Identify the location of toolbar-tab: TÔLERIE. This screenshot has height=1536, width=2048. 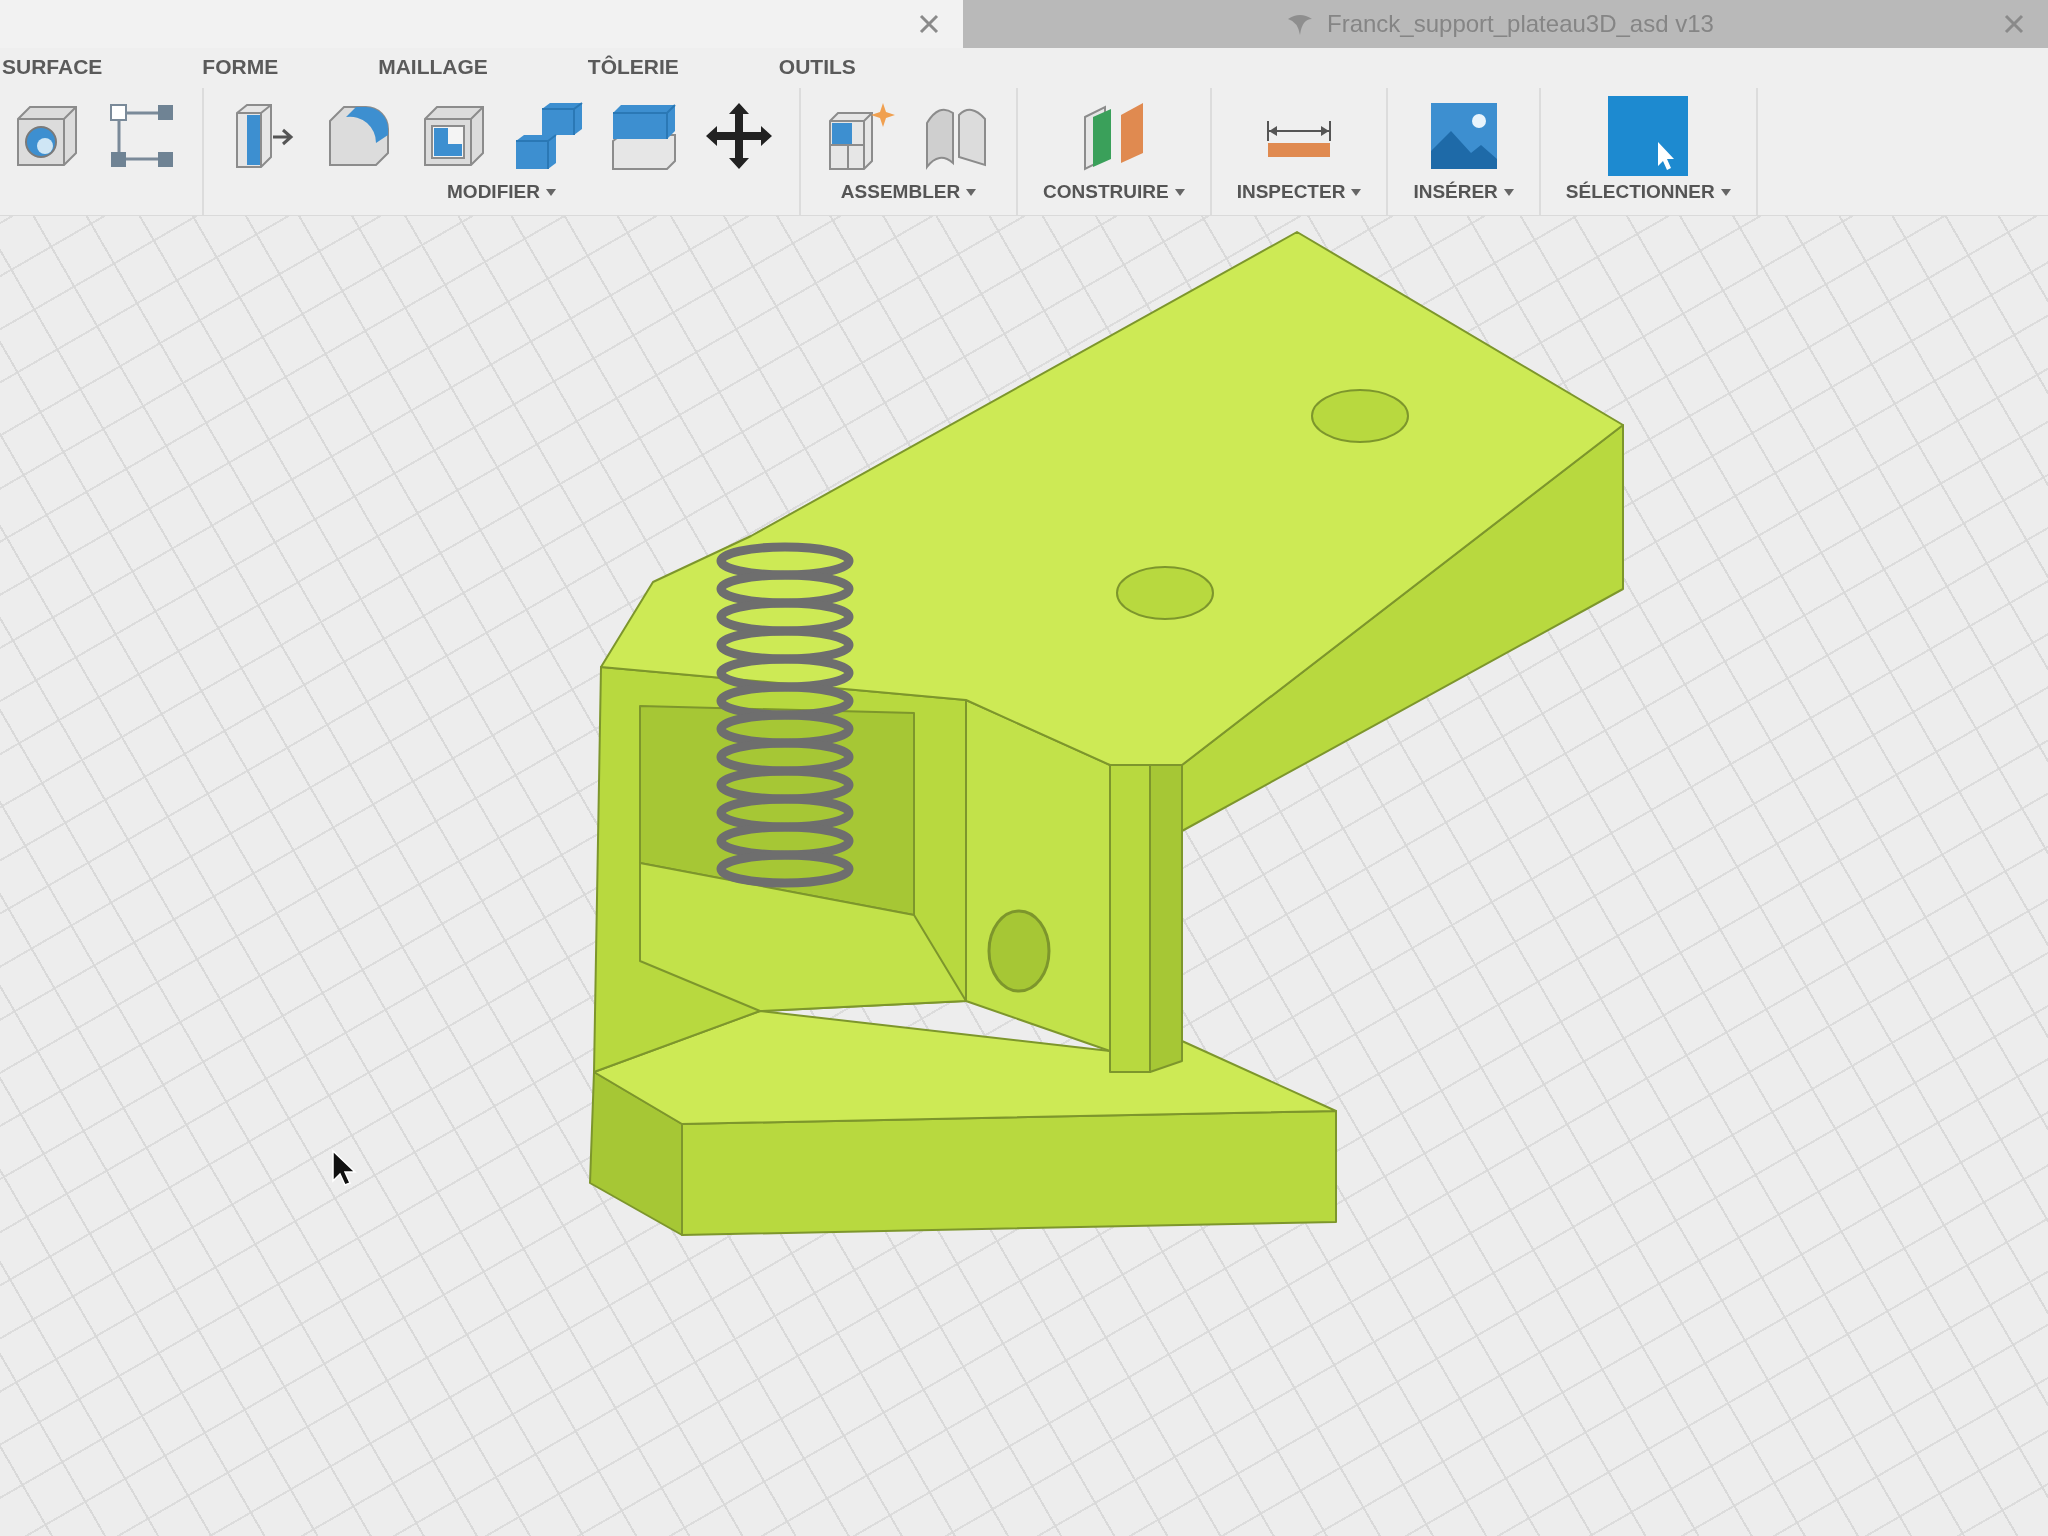
(633, 68).